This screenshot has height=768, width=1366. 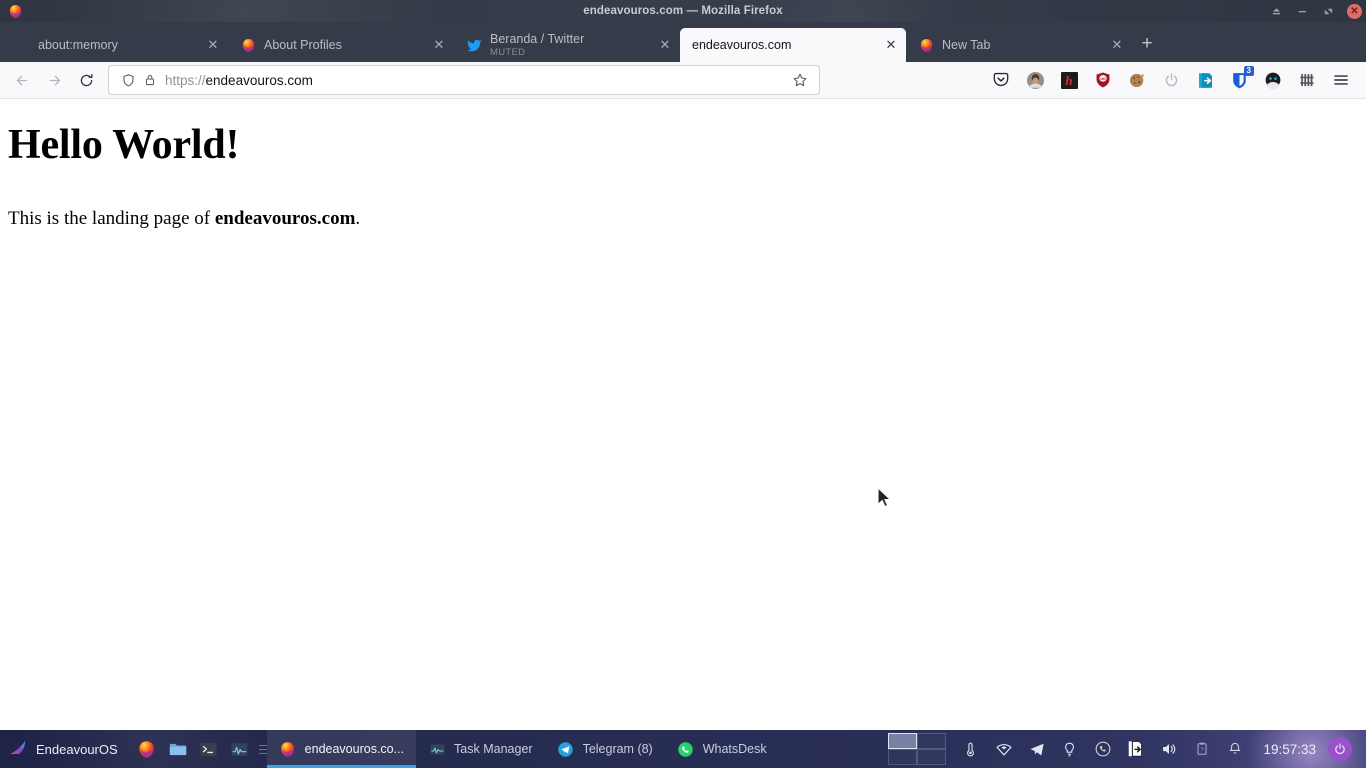 I want to click on h-extension-icon: h, so click(x=1069, y=80).